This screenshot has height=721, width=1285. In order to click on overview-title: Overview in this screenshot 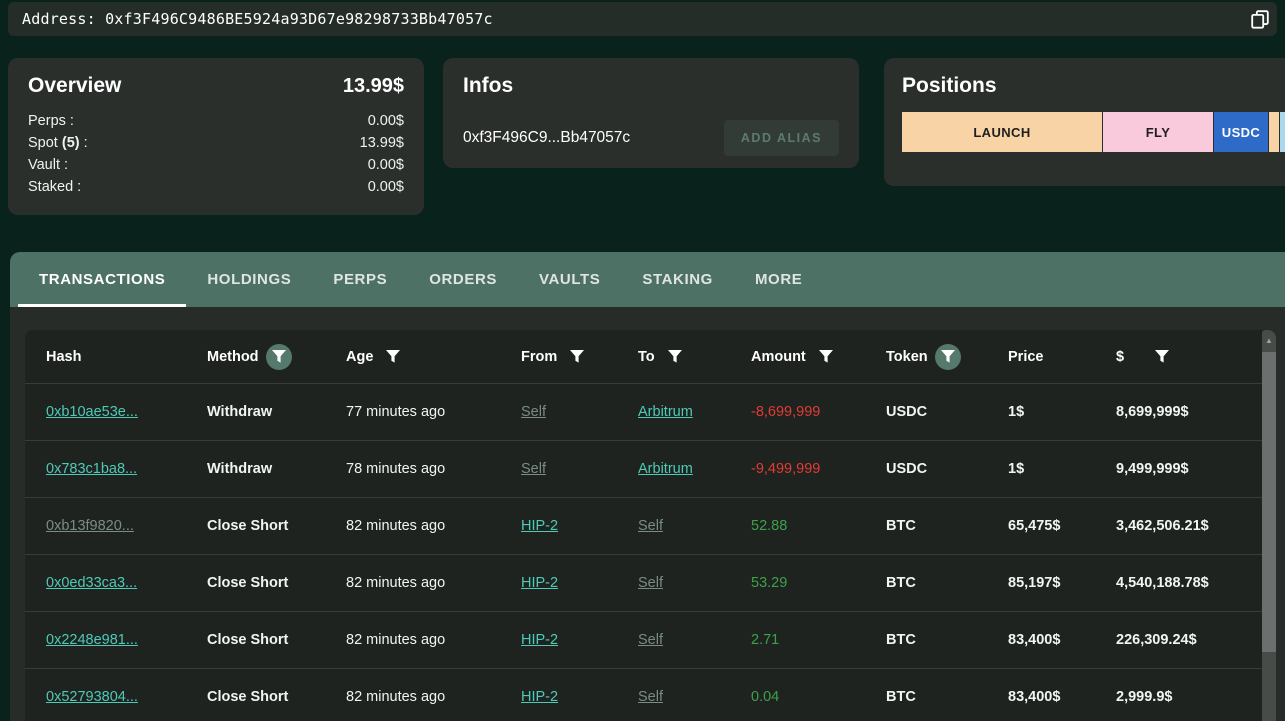, I will do `click(75, 85)`.